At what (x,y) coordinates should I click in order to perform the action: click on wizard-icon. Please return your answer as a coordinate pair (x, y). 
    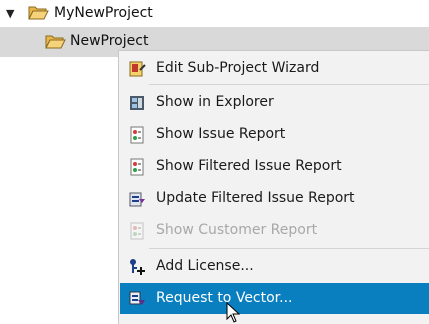
    Looking at the image, I should click on (137, 69).